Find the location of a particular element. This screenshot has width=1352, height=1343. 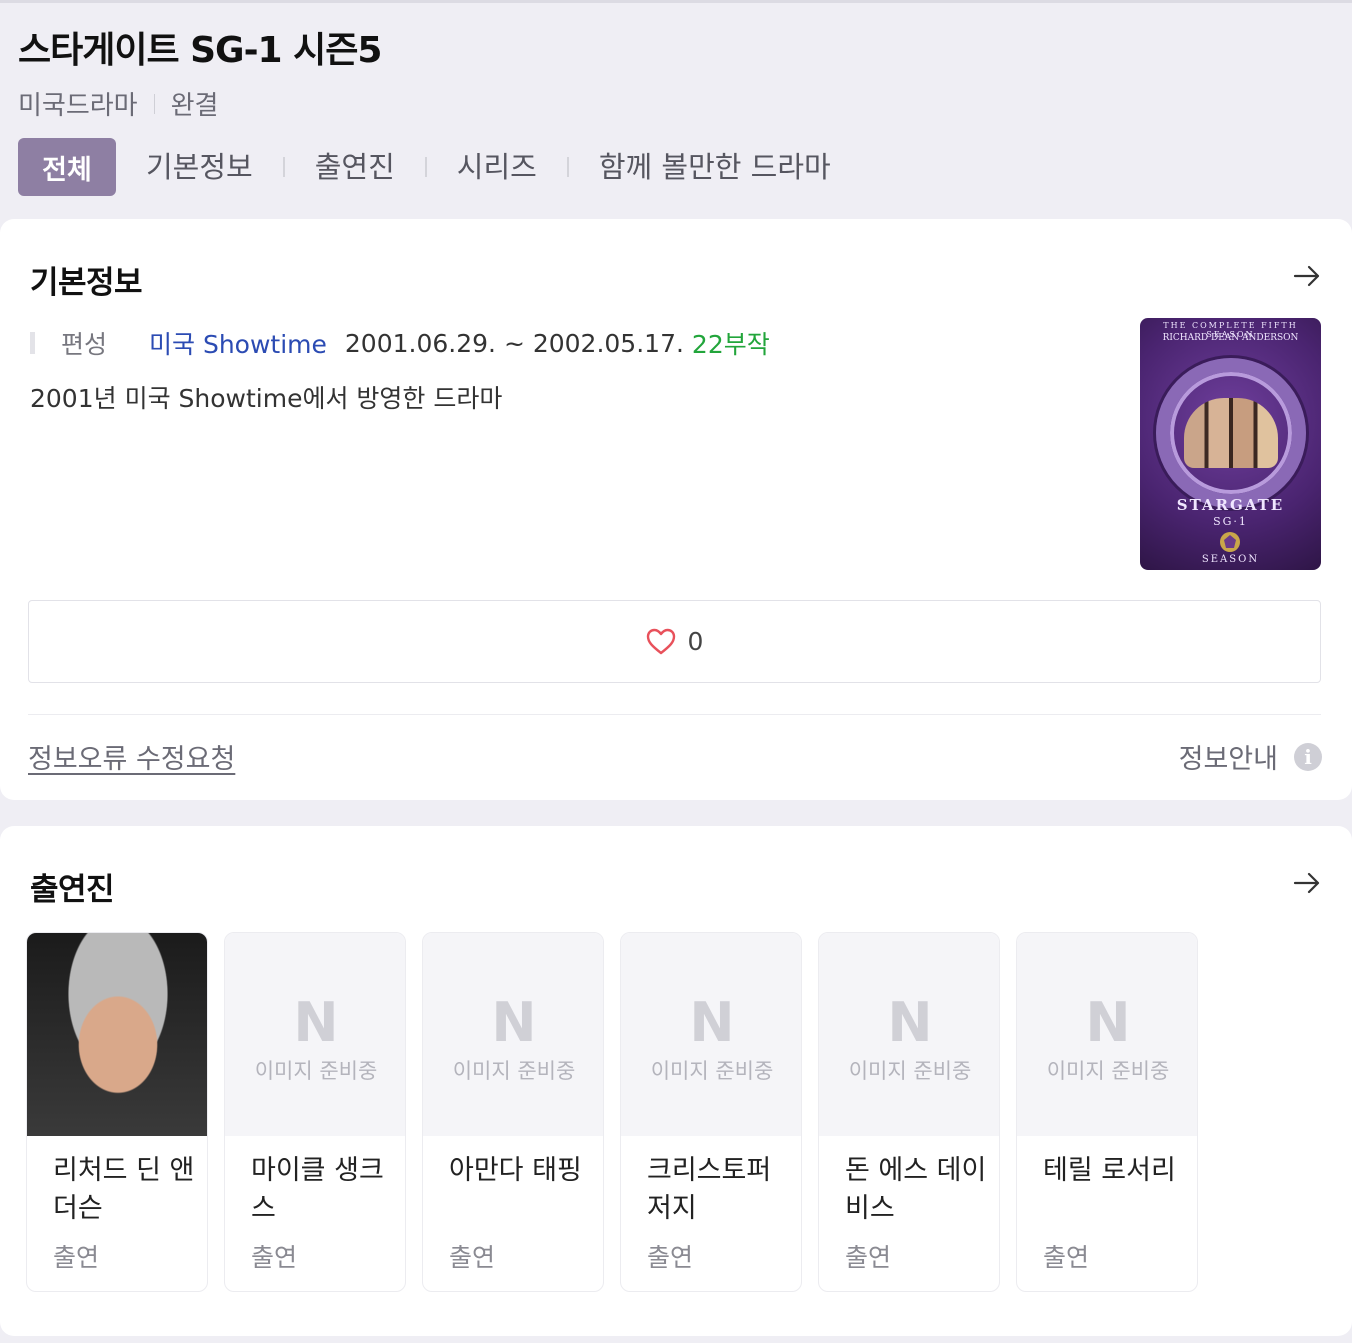

cast-member-card: N 이미지 준비중 크리스토퍼 저지 출연 is located at coordinates (711, 1112).